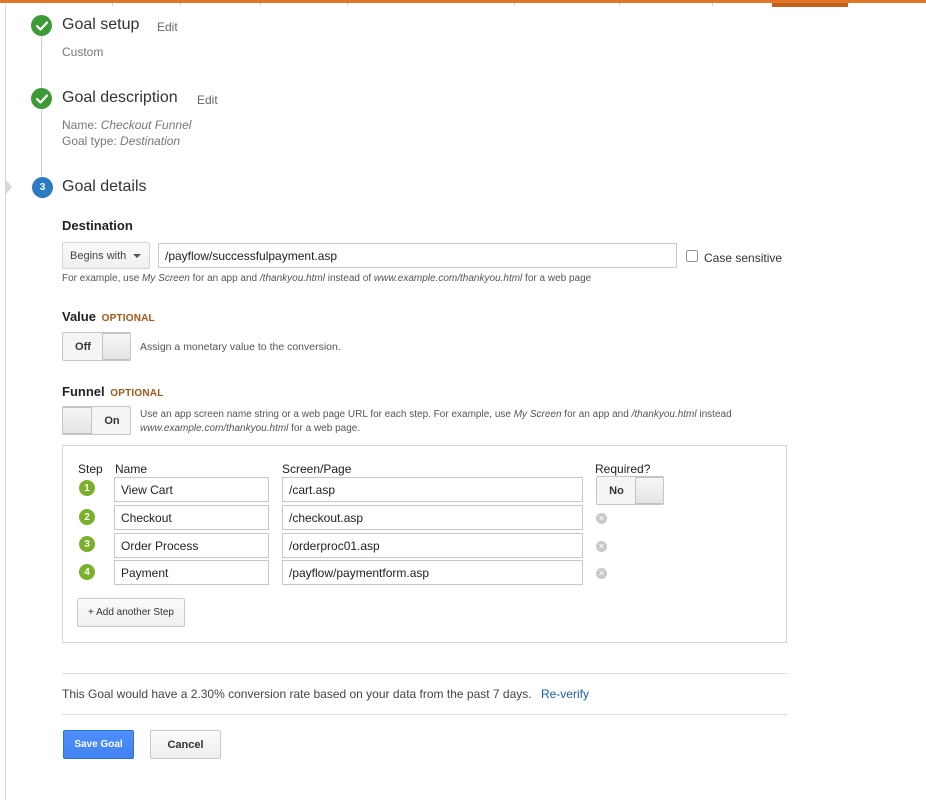 The height and width of the screenshot is (800, 926). I want to click on goal-type-value: Destination, so click(150, 141).